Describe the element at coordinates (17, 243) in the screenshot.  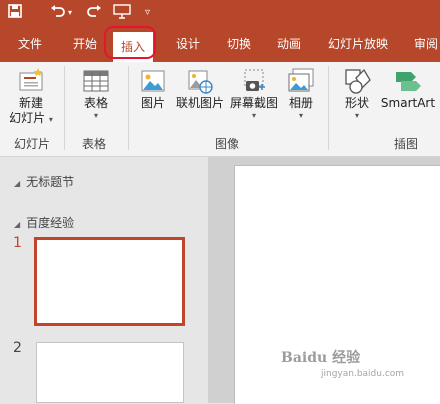
I see `slide-number: 1` at that location.